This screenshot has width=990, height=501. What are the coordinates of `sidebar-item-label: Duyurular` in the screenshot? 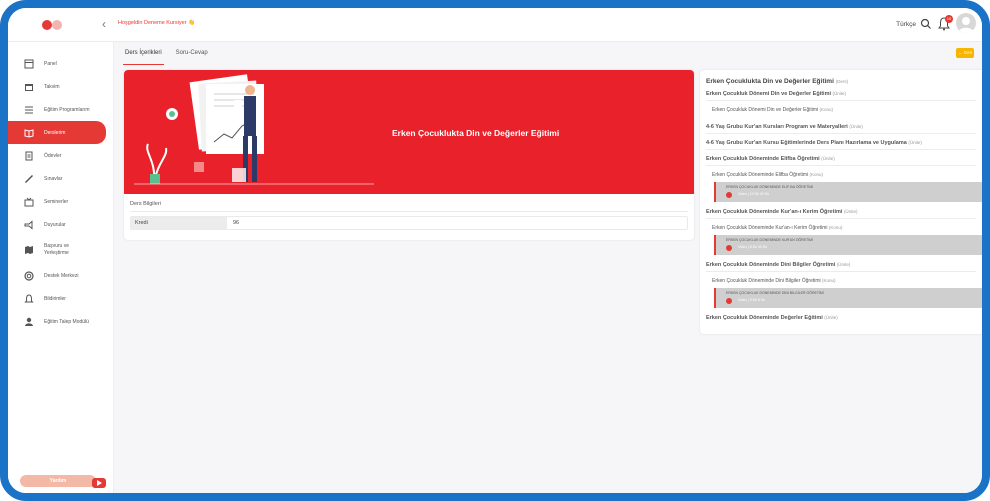 It's located at (55, 224).